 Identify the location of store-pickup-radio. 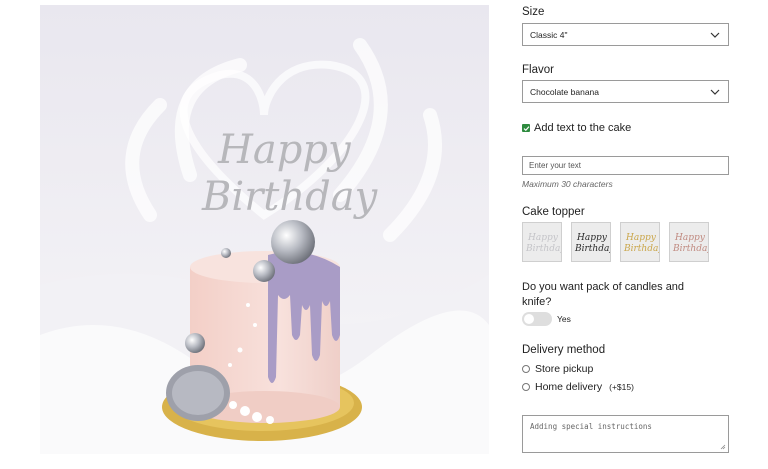
(526, 369).